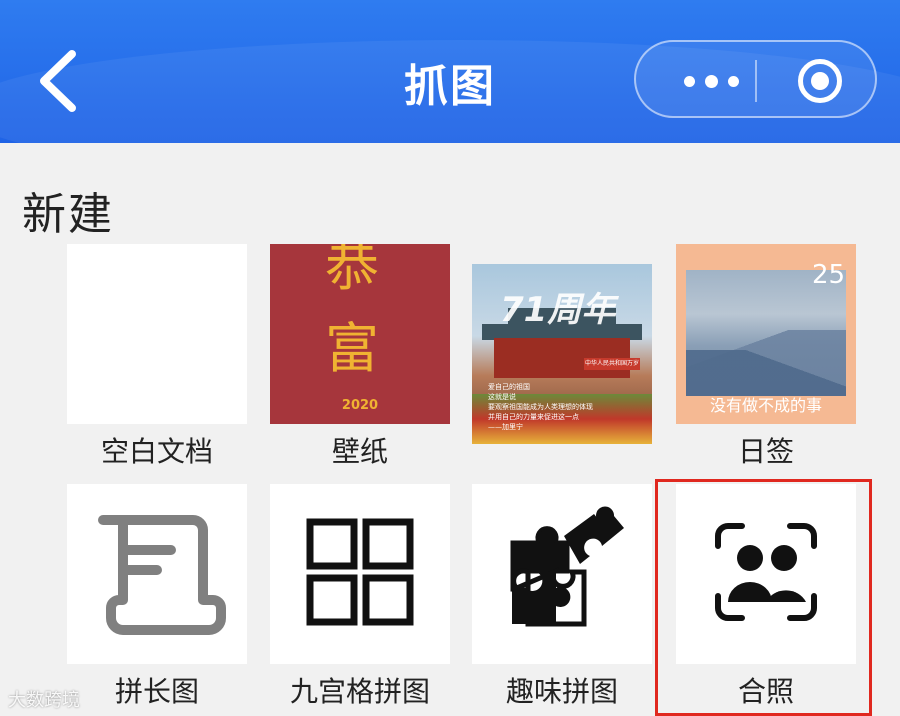 This screenshot has height=716, width=900. Describe the element at coordinates (689, 81) in the screenshot. I see `more-dots-icon` at that location.